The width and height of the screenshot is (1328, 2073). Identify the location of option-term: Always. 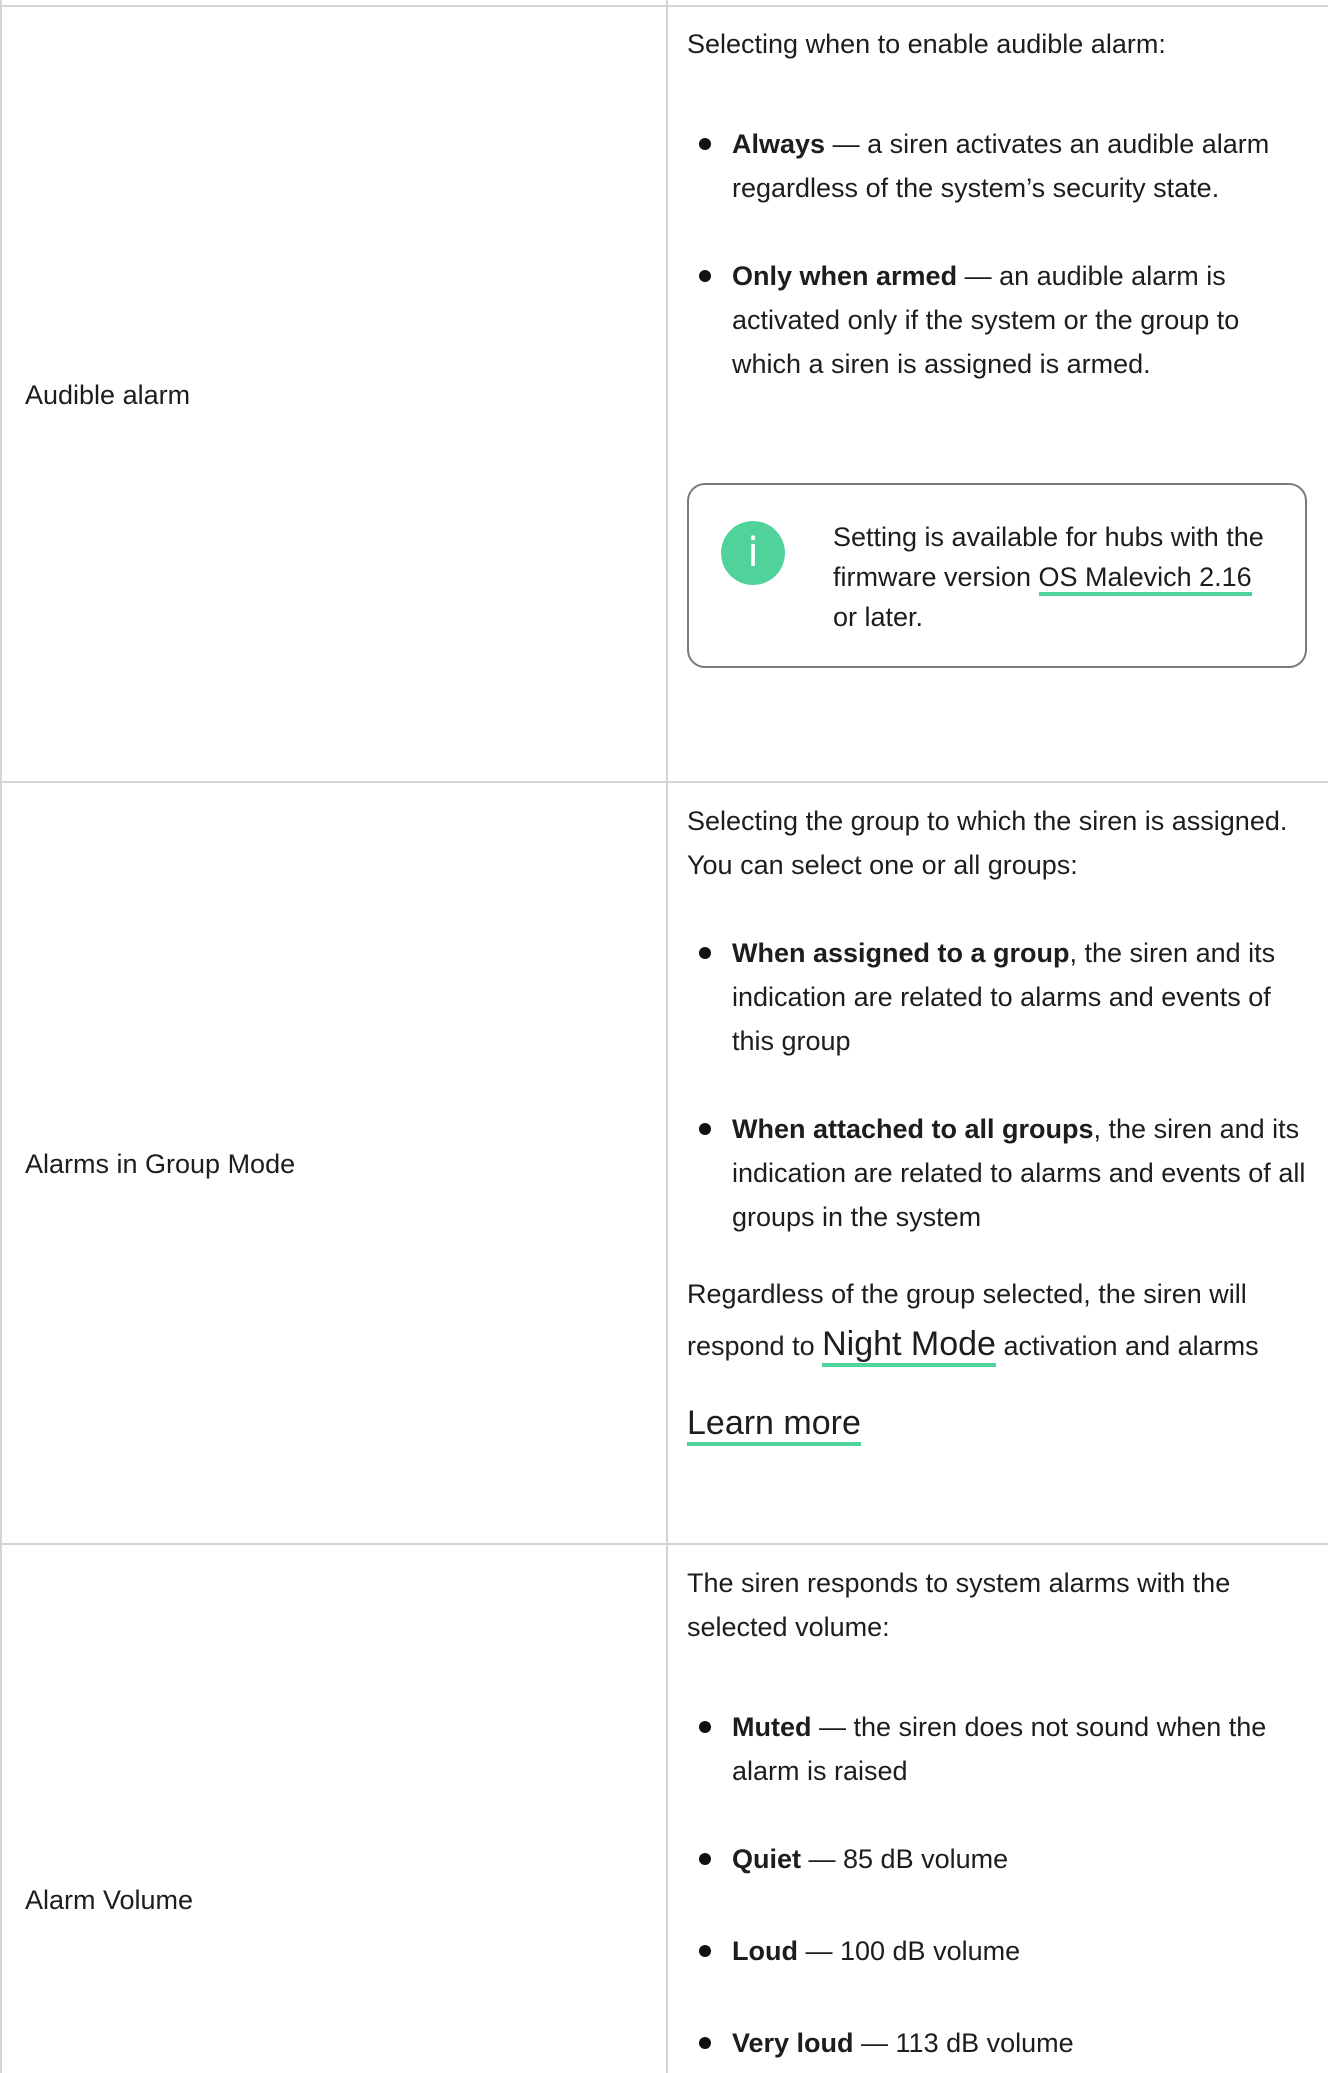
(779, 144).